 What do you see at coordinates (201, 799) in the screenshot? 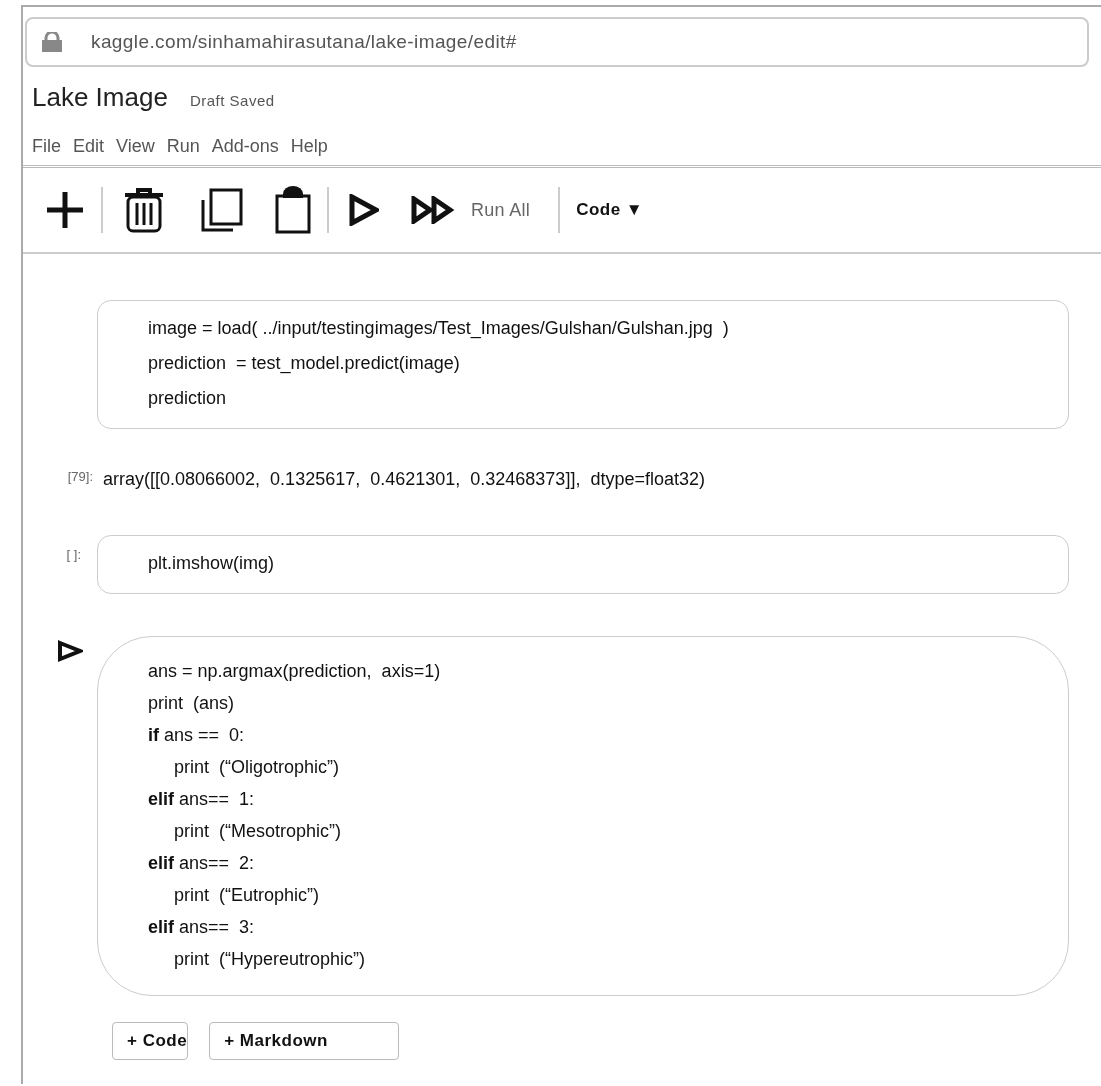
I see `code-line: elif ans== 1:` at bounding box center [201, 799].